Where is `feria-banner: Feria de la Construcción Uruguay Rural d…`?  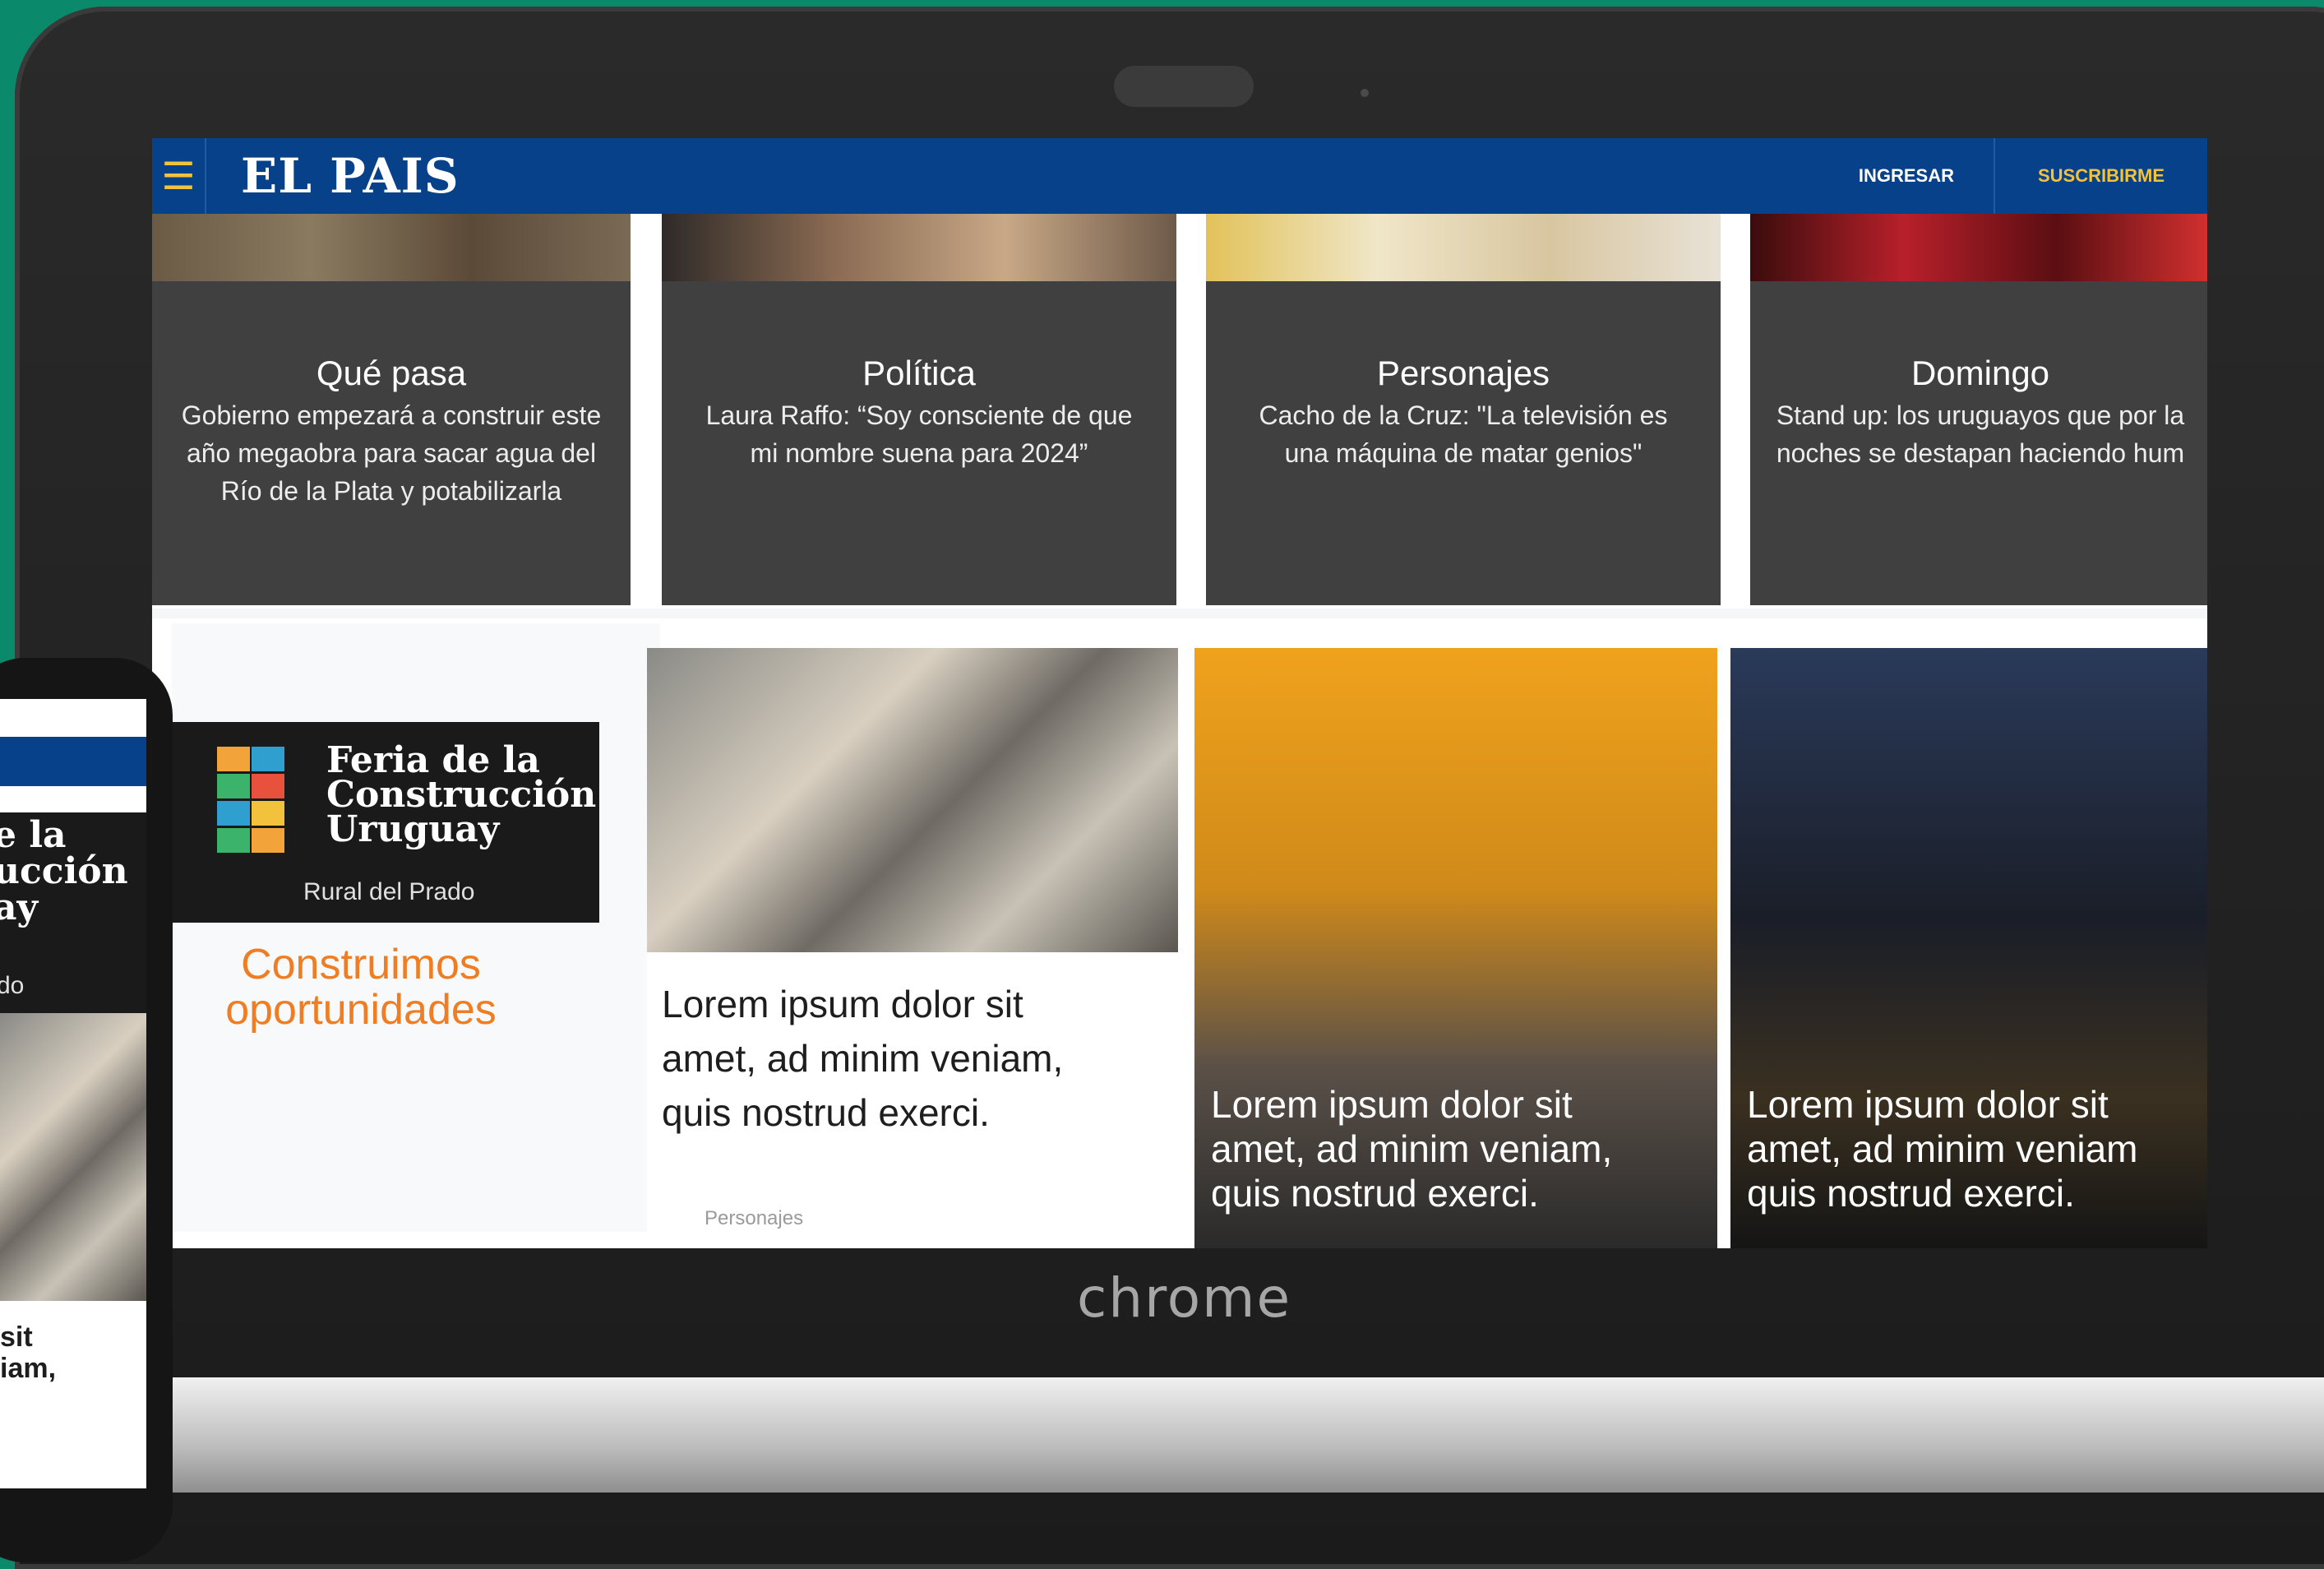
feria-banner: Feria de la Construcción Uruguay Rural d… is located at coordinates (385, 822).